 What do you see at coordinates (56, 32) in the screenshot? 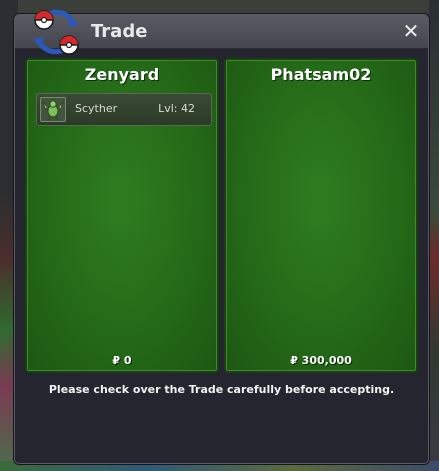
I see `trade-logo-icon` at bounding box center [56, 32].